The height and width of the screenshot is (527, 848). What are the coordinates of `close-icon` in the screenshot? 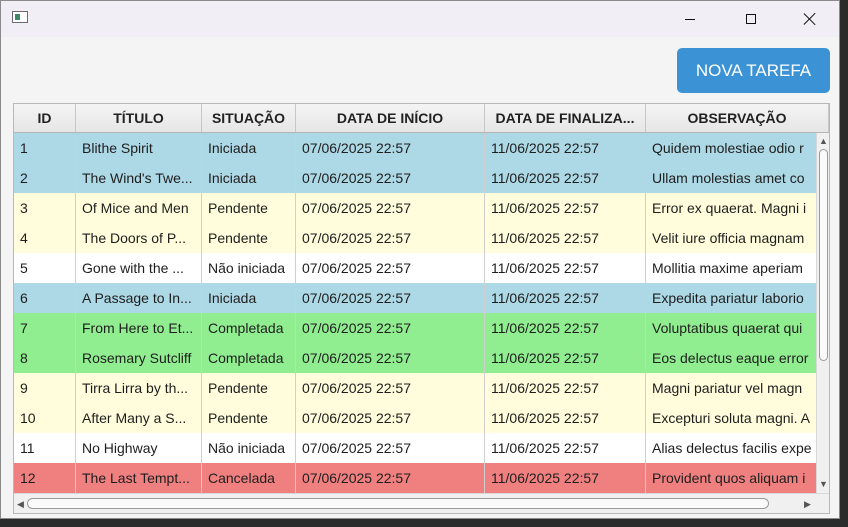 It's located at (810, 19).